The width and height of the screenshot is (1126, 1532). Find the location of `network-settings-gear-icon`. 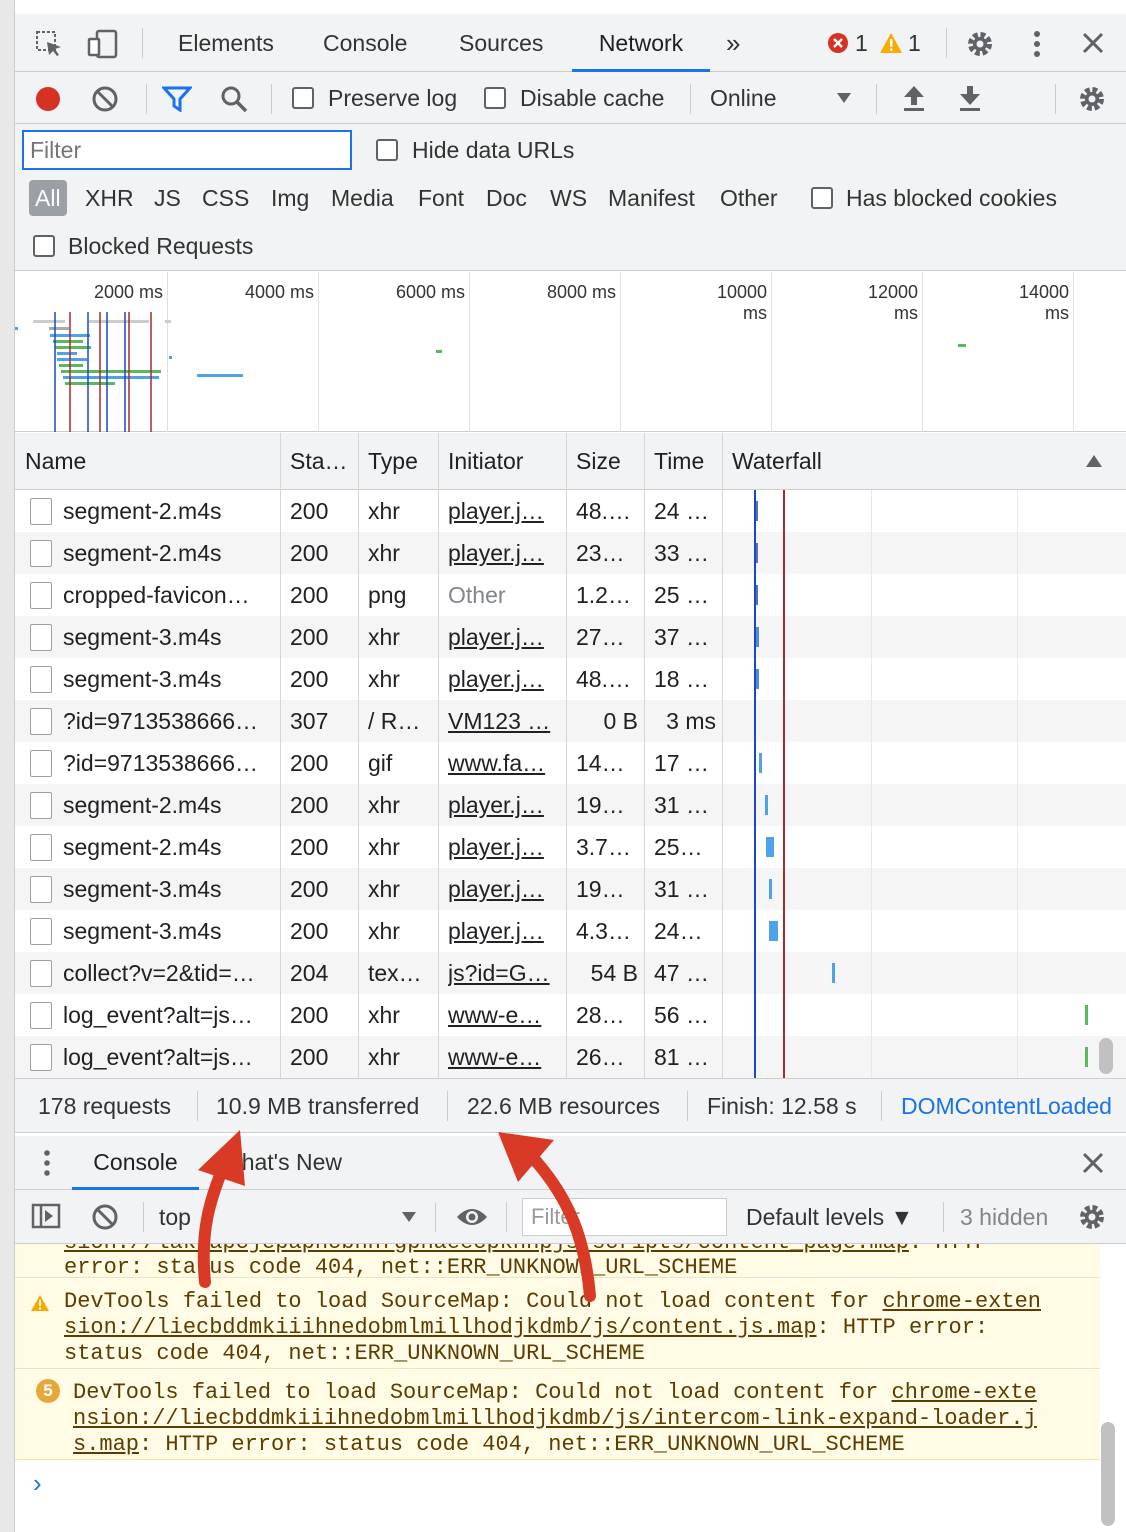

network-settings-gear-icon is located at coordinates (1092, 99).